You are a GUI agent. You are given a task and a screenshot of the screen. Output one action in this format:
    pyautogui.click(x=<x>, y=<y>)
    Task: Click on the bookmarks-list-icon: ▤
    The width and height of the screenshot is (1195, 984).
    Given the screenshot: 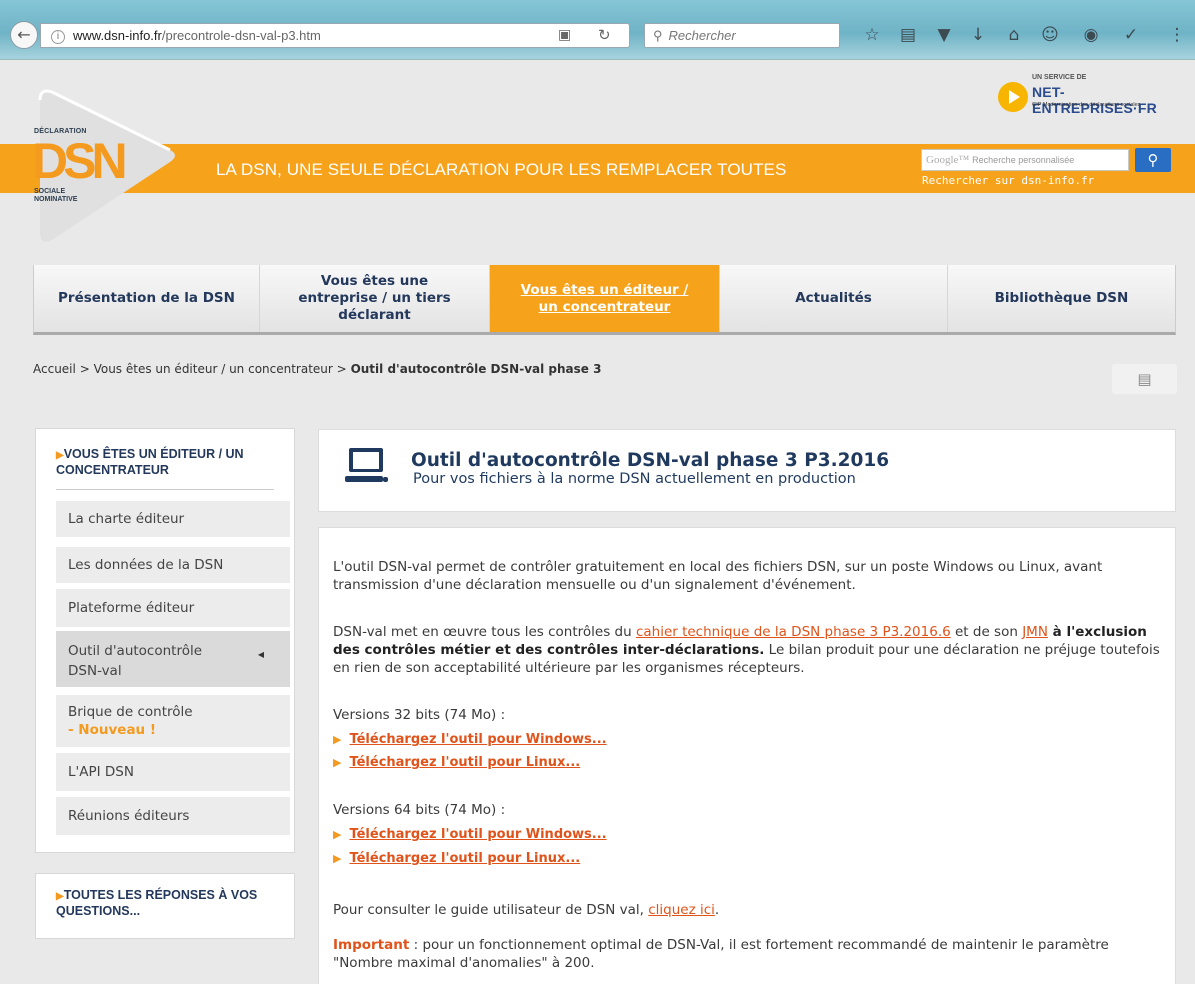 What is the action you would take?
    pyautogui.click(x=908, y=35)
    